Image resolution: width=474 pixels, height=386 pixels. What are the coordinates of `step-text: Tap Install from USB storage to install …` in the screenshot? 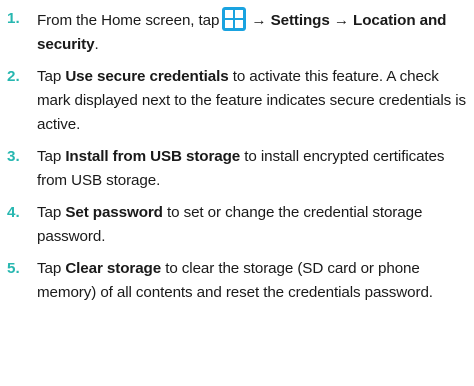 It's located at (252, 169).